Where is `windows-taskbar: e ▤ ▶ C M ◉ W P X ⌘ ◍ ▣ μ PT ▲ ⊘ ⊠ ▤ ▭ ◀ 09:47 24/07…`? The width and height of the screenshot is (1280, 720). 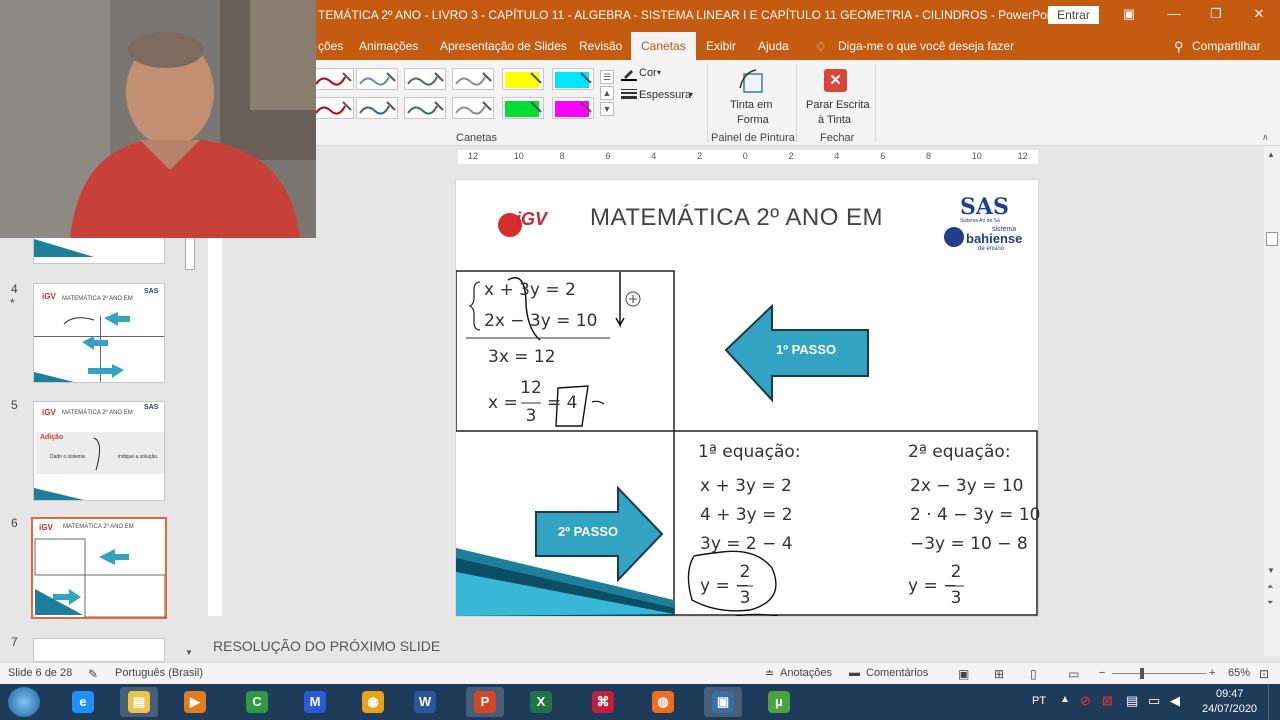 windows-taskbar: e ▤ ▶ C M ◉ W P X ⌘ ◍ ▣ μ PT ▲ ⊘ ⊠ ▤ ▭ ◀ 09:47 24/07… is located at coordinates (640, 702).